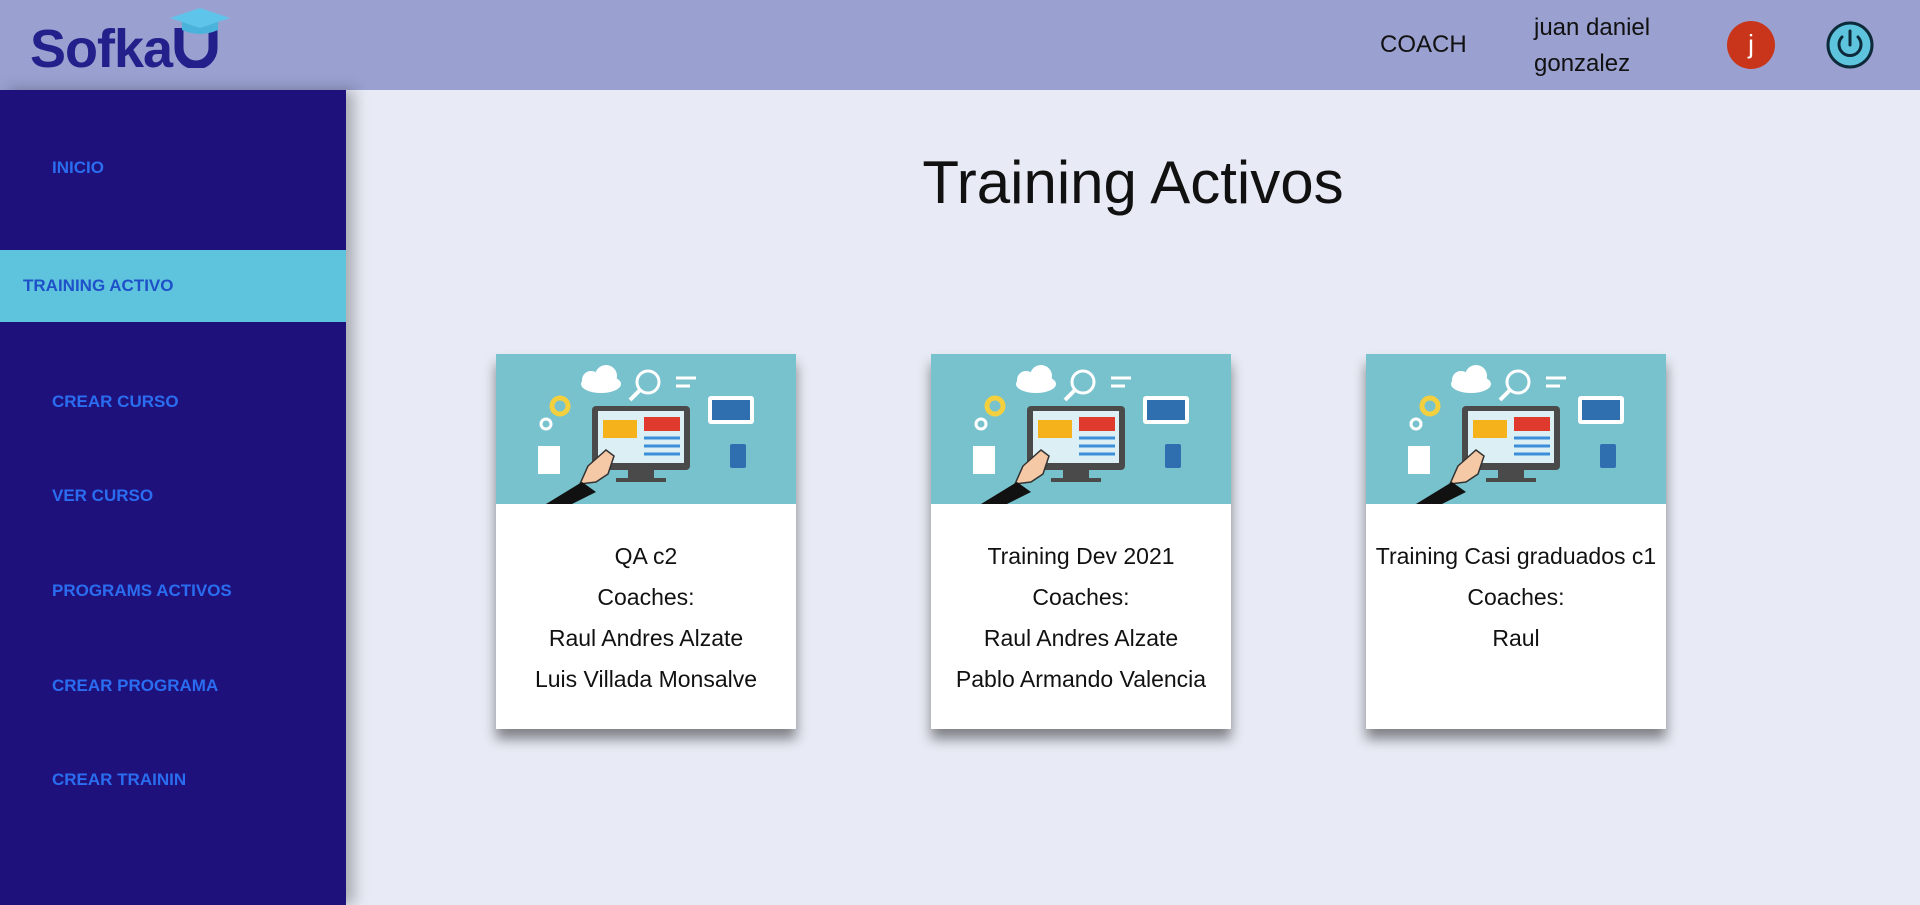  Describe the element at coordinates (646, 679) in the screenshot. I see `coach-name: Luis Villada Monsalve` at that location.